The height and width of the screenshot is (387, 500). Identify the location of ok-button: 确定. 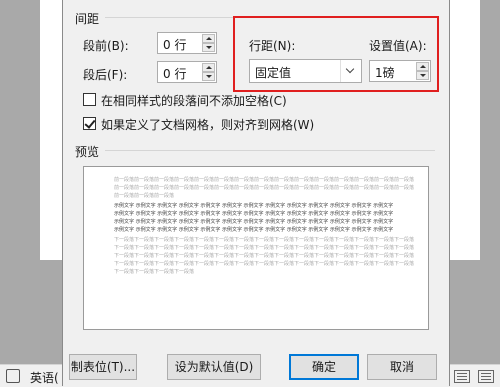
(324, 367).